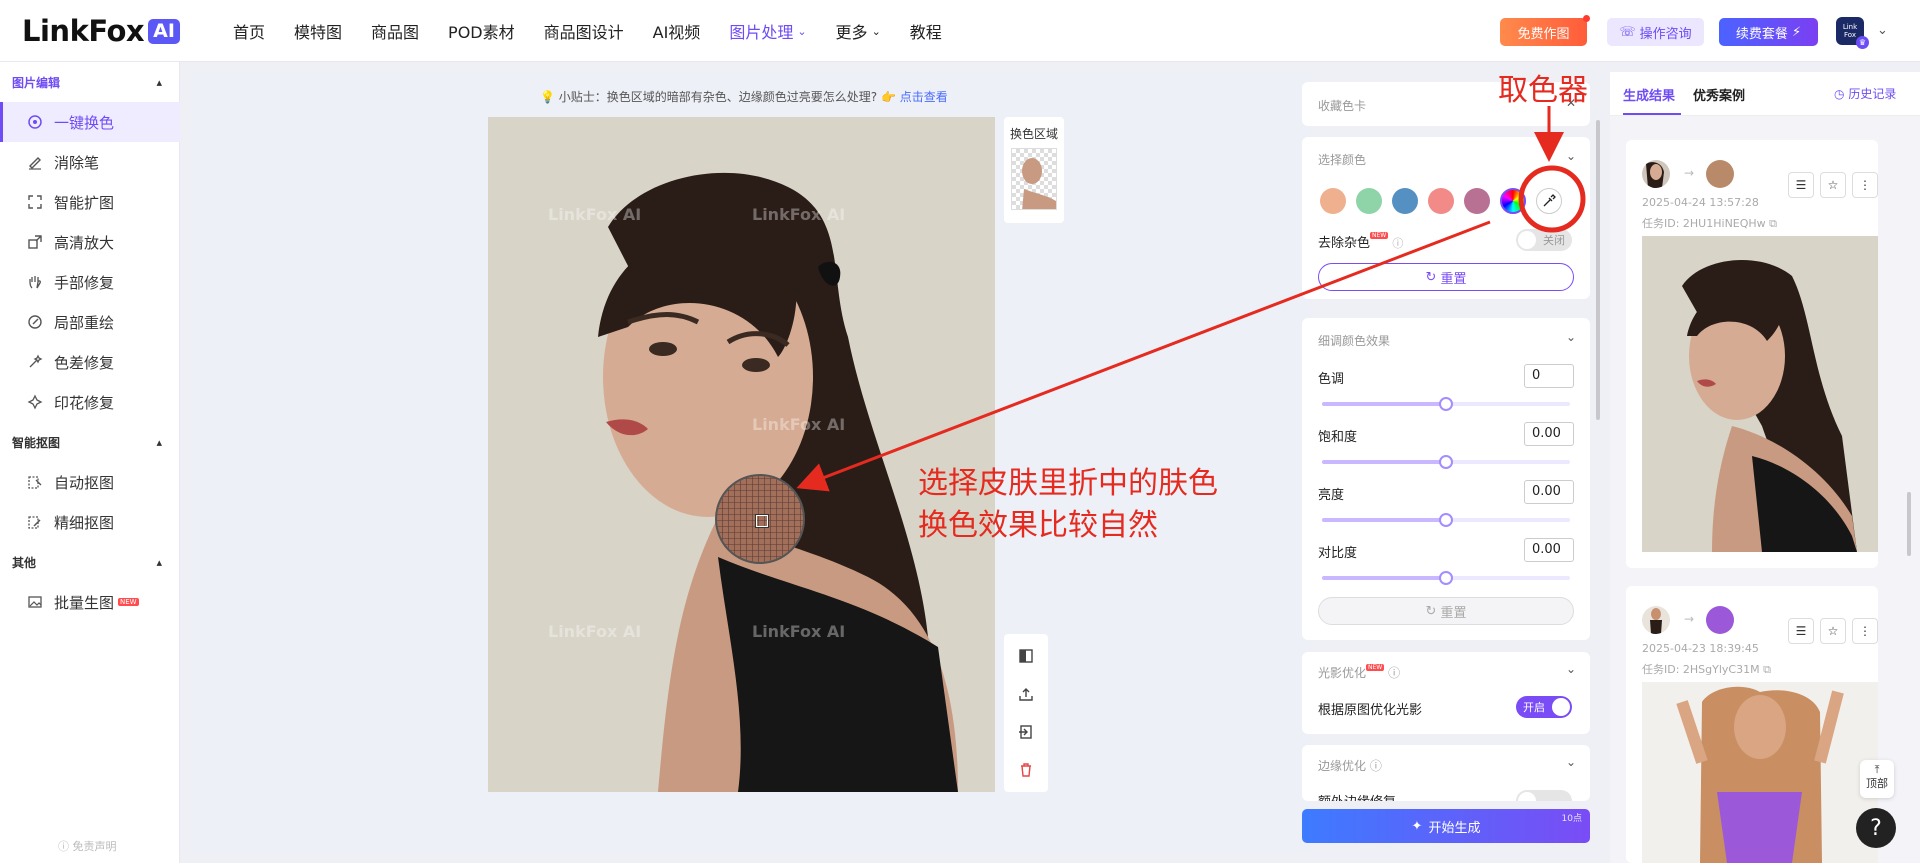 Image resolution: width=1920 pixels, height=863 pixels. What do you see at coordinates (90, 482) in the screenshot?
I see `sidebar-item-auto-cutout: 自动抠图` at bounding box center [90, 482].